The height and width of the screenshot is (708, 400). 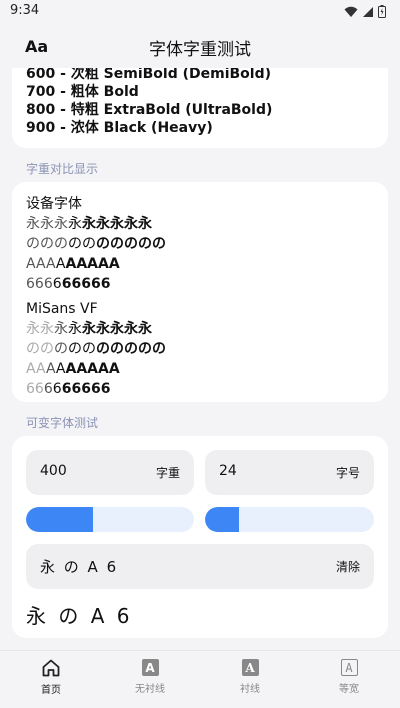 I want to click on size-slider-fill, so click(x=222, y=519).